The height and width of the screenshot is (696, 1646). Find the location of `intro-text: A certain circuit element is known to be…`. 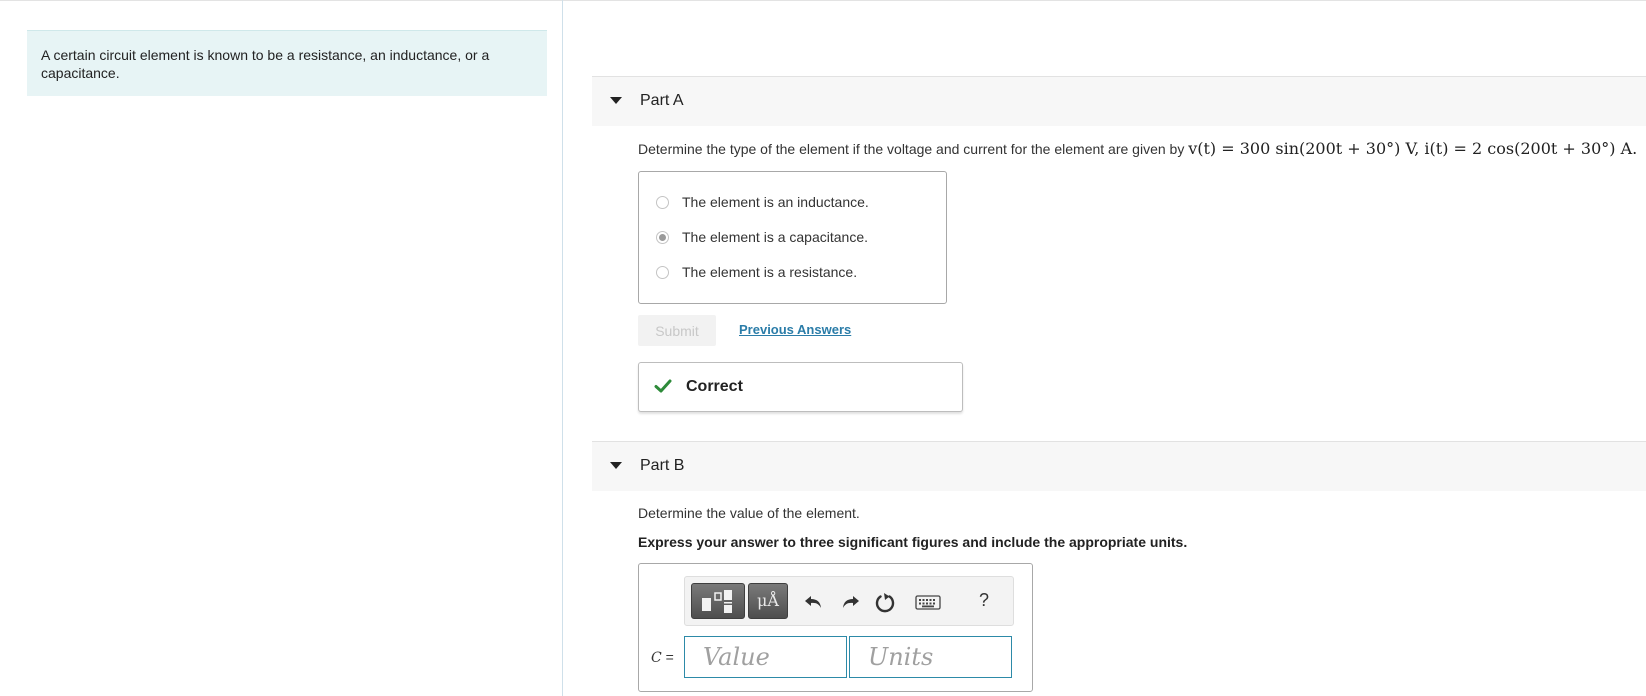

intro-text: A certain circuit element is known to be… is located at coordinates (265, 64).